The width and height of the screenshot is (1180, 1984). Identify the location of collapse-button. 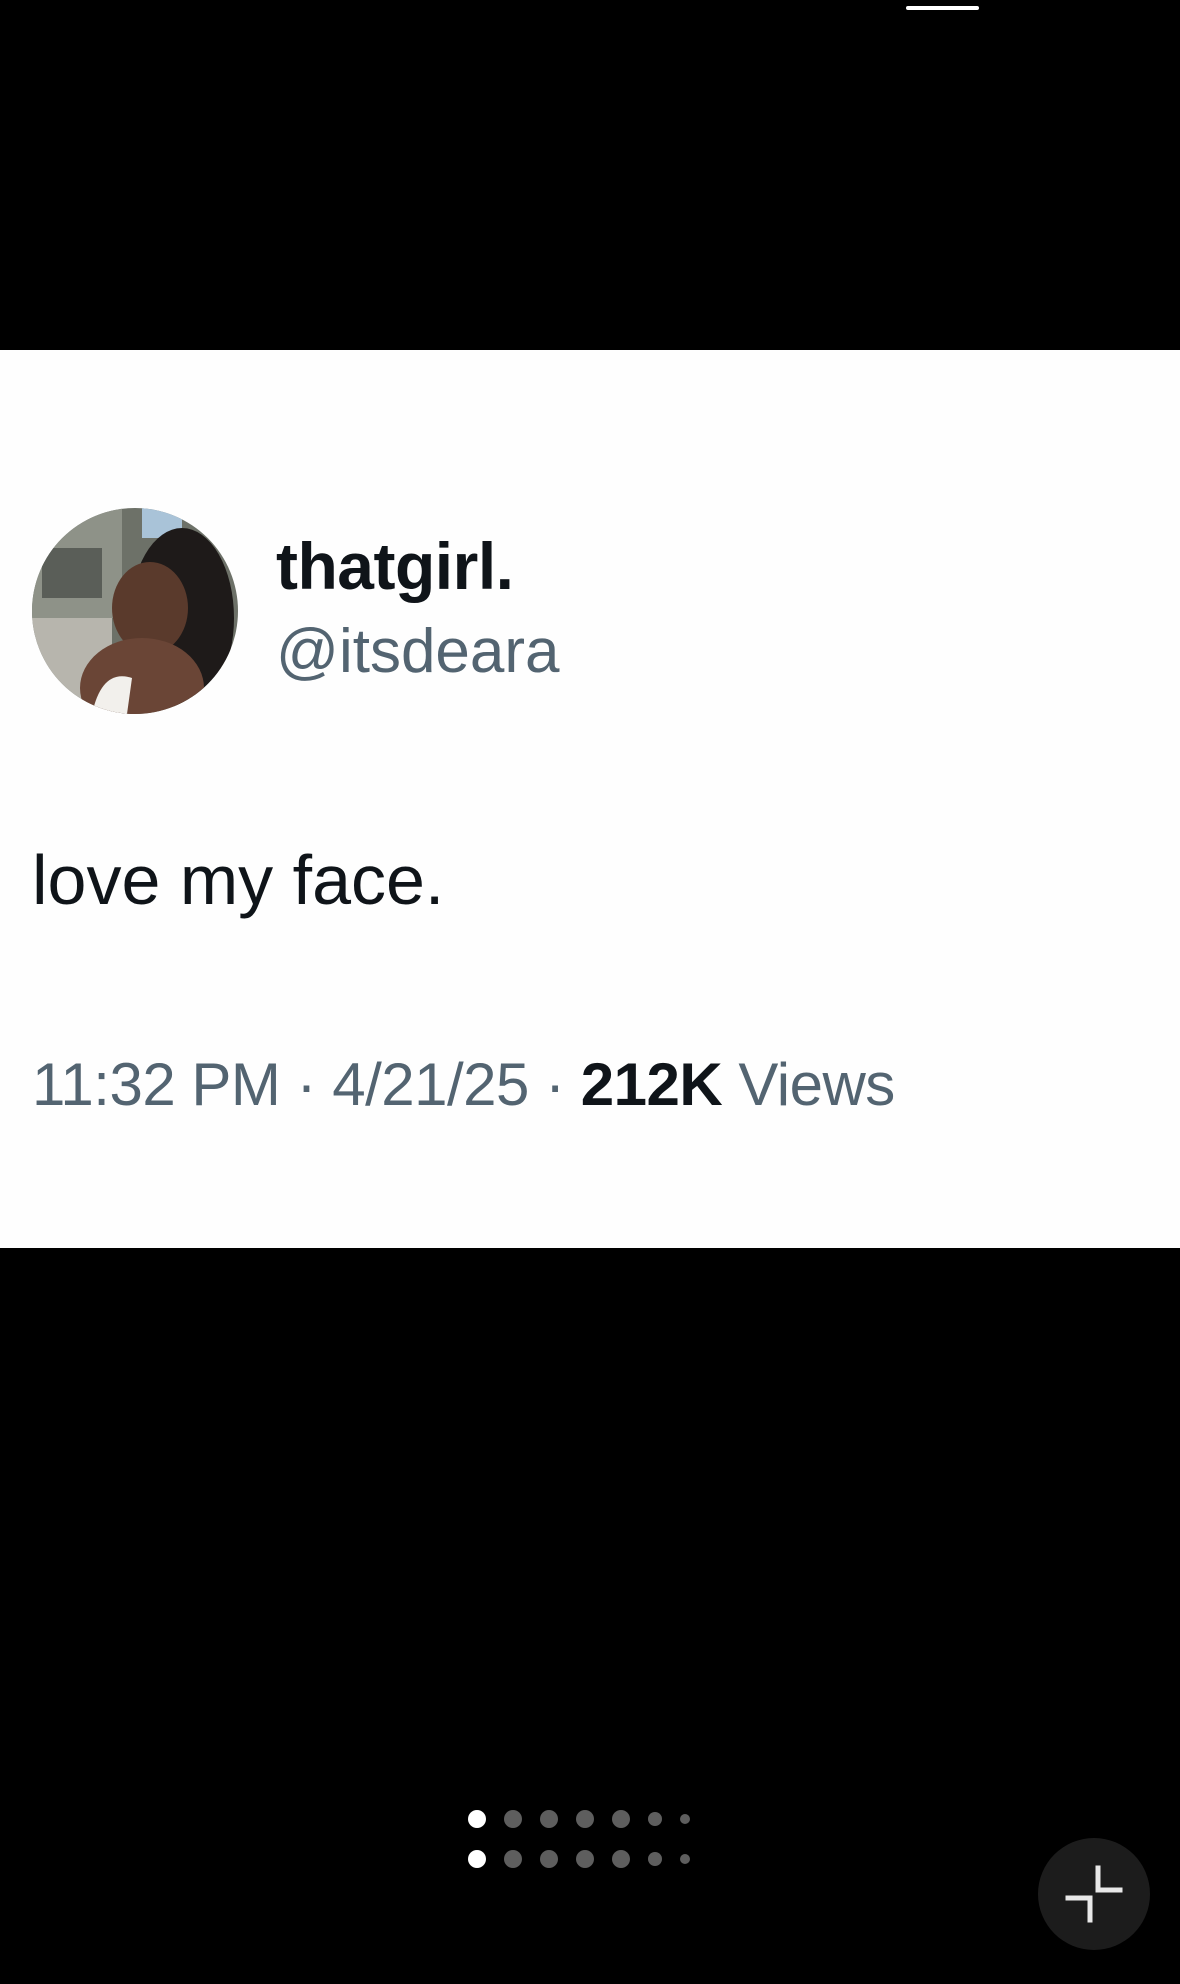
(1094, 1894).